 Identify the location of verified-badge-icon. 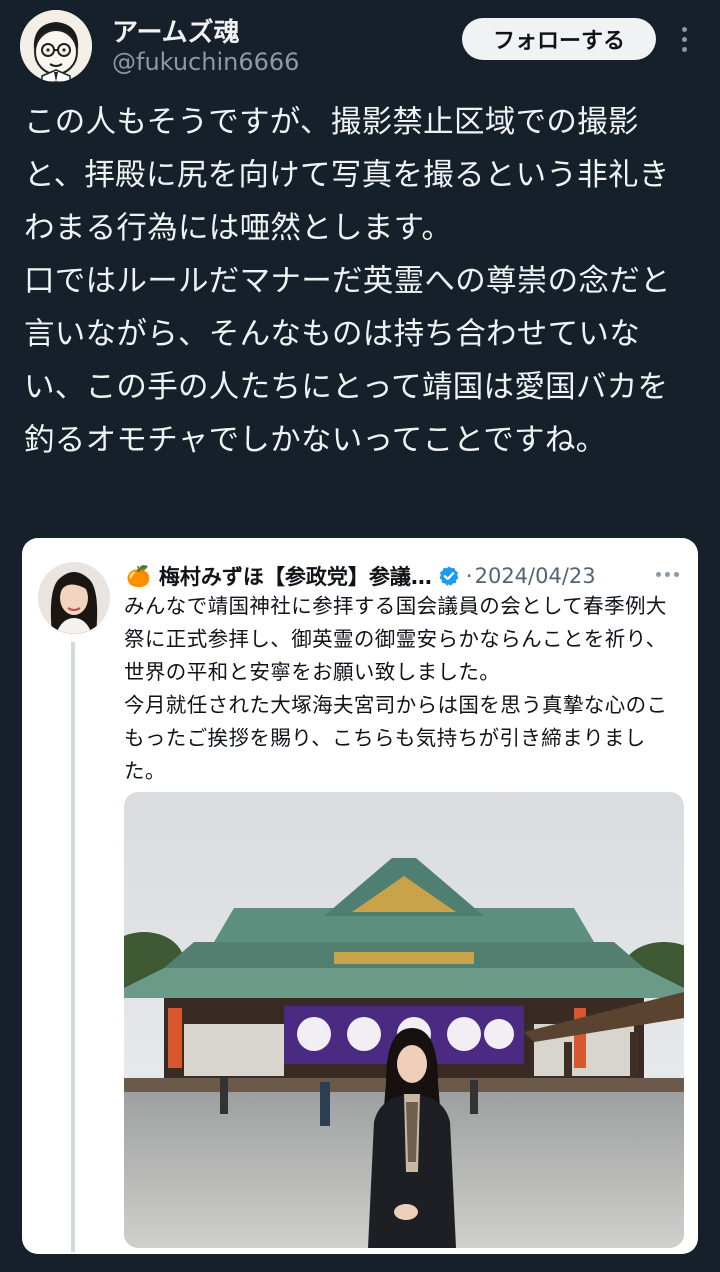
(449, 576).